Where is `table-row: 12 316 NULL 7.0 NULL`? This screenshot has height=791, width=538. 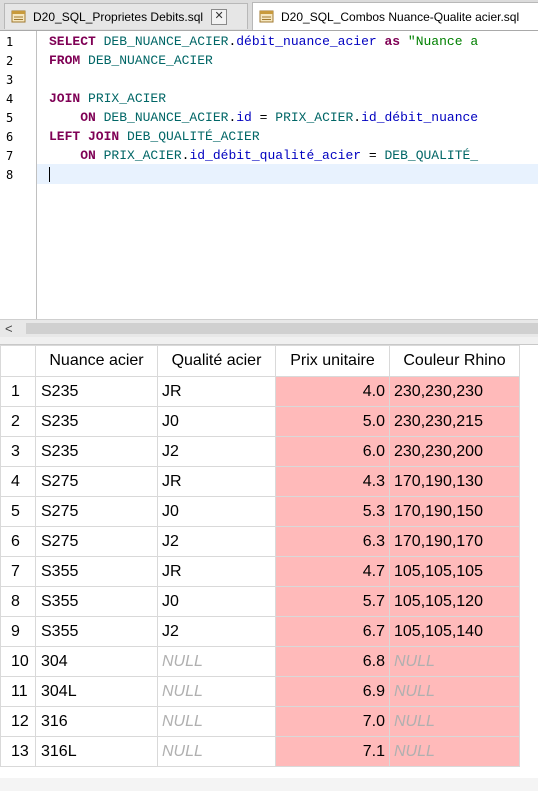
table-row: 12 316 NULL 7.0 NULL is located at coordinates (260, 721).